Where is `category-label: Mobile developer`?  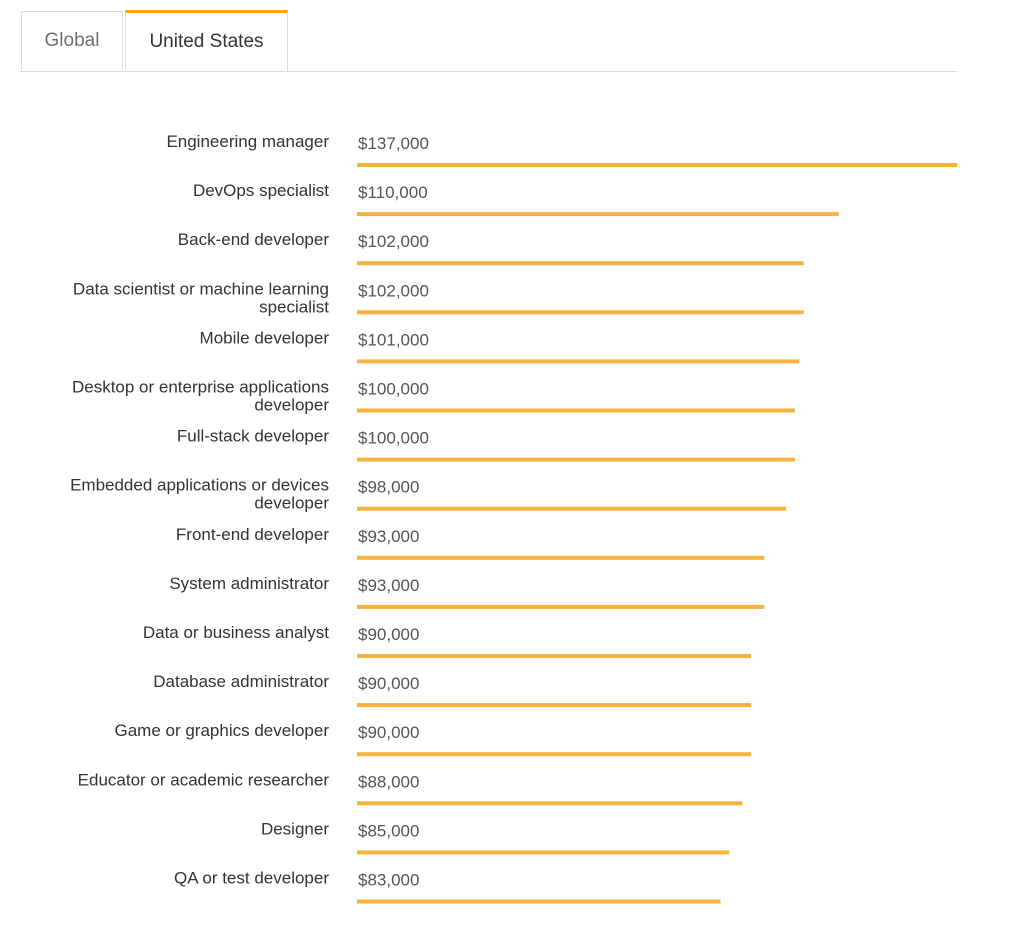
category-label: Mobile developer is located at coordinates (265, 337).